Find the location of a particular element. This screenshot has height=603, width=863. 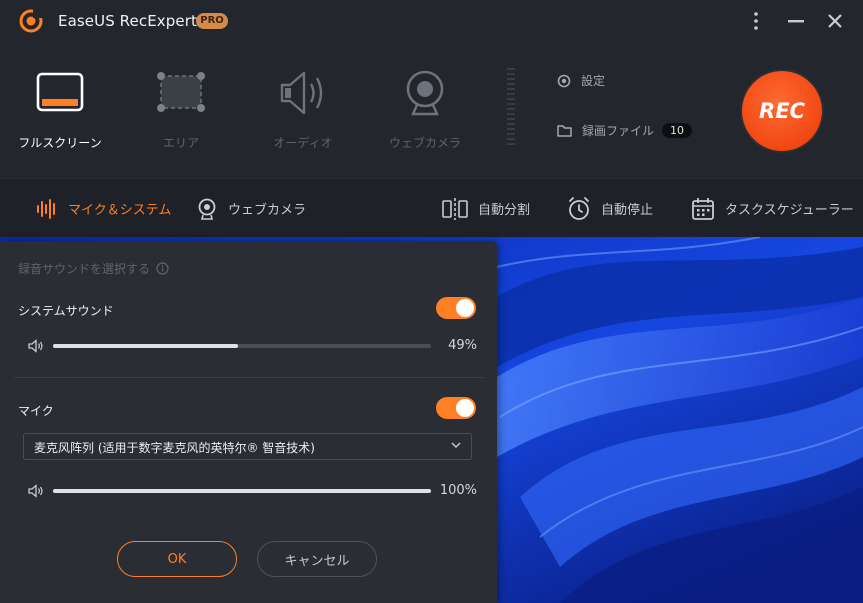

fullscreen-icon is located at coordinates (60, 92).